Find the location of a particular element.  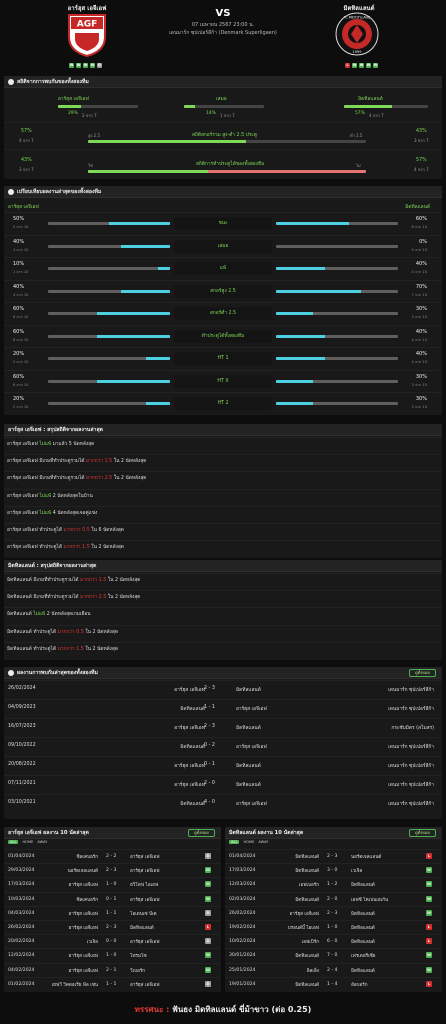

prediction-text: ฟันธง มิดทิลแลนด์ ขี่ม้าขาว (ต่อ 0.25) is located at coordinates (242, 1009).